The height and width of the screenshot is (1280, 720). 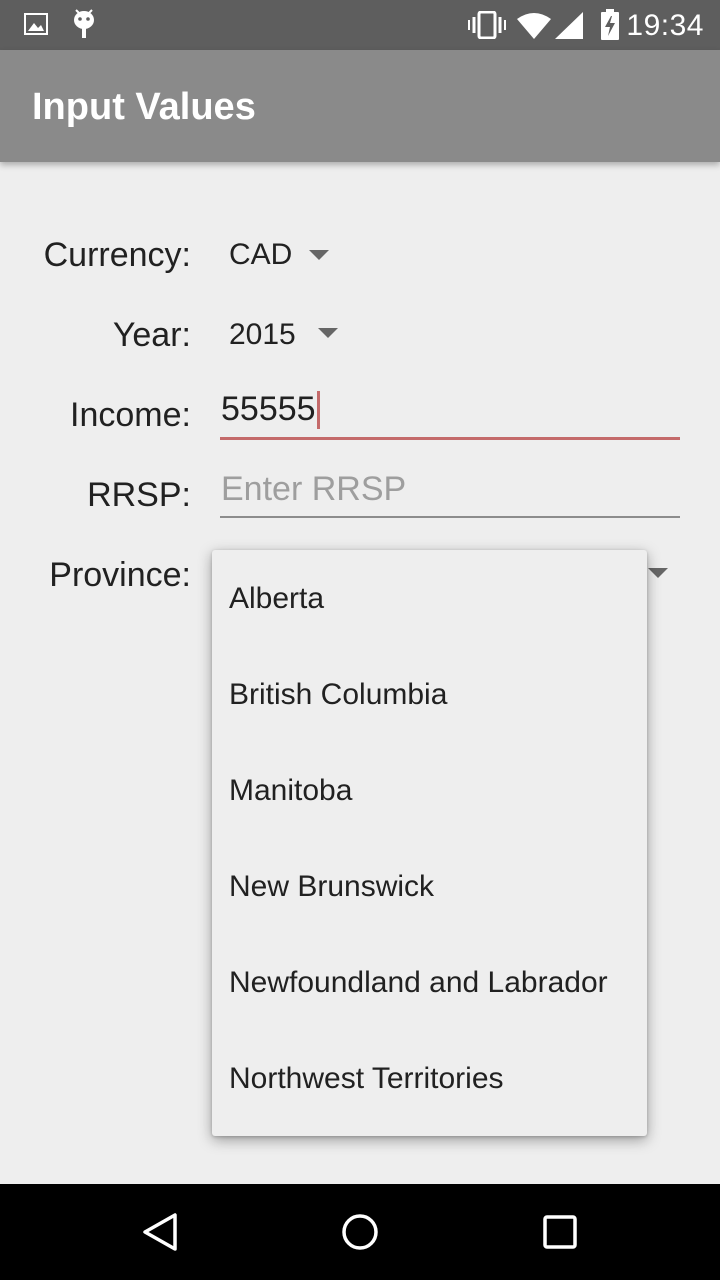 I want to click on vibrate-icon, so click(x=487, y=25).